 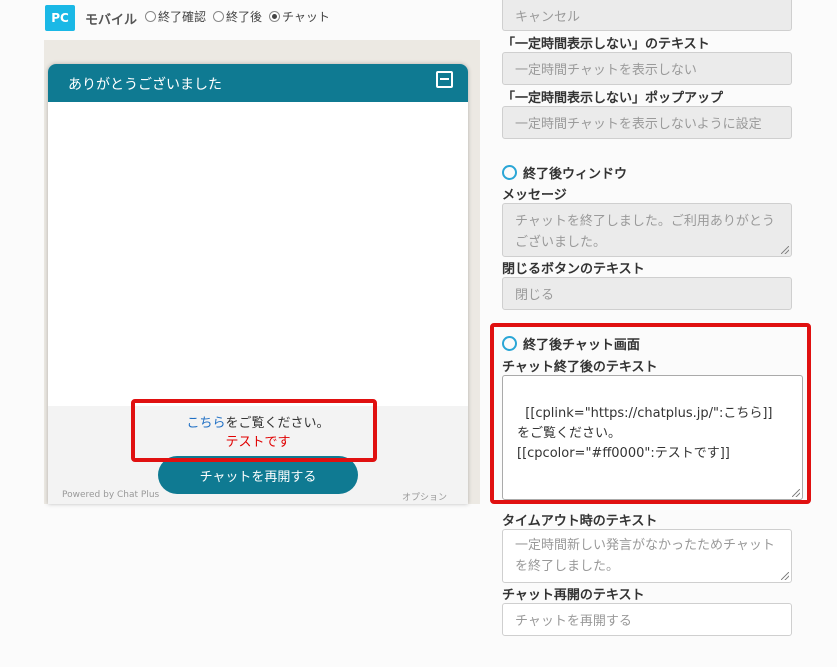 What do you see at coordinates (424, 496) in the screenshot?
I see `options-link: オプション` at bounding box center [424, 496].